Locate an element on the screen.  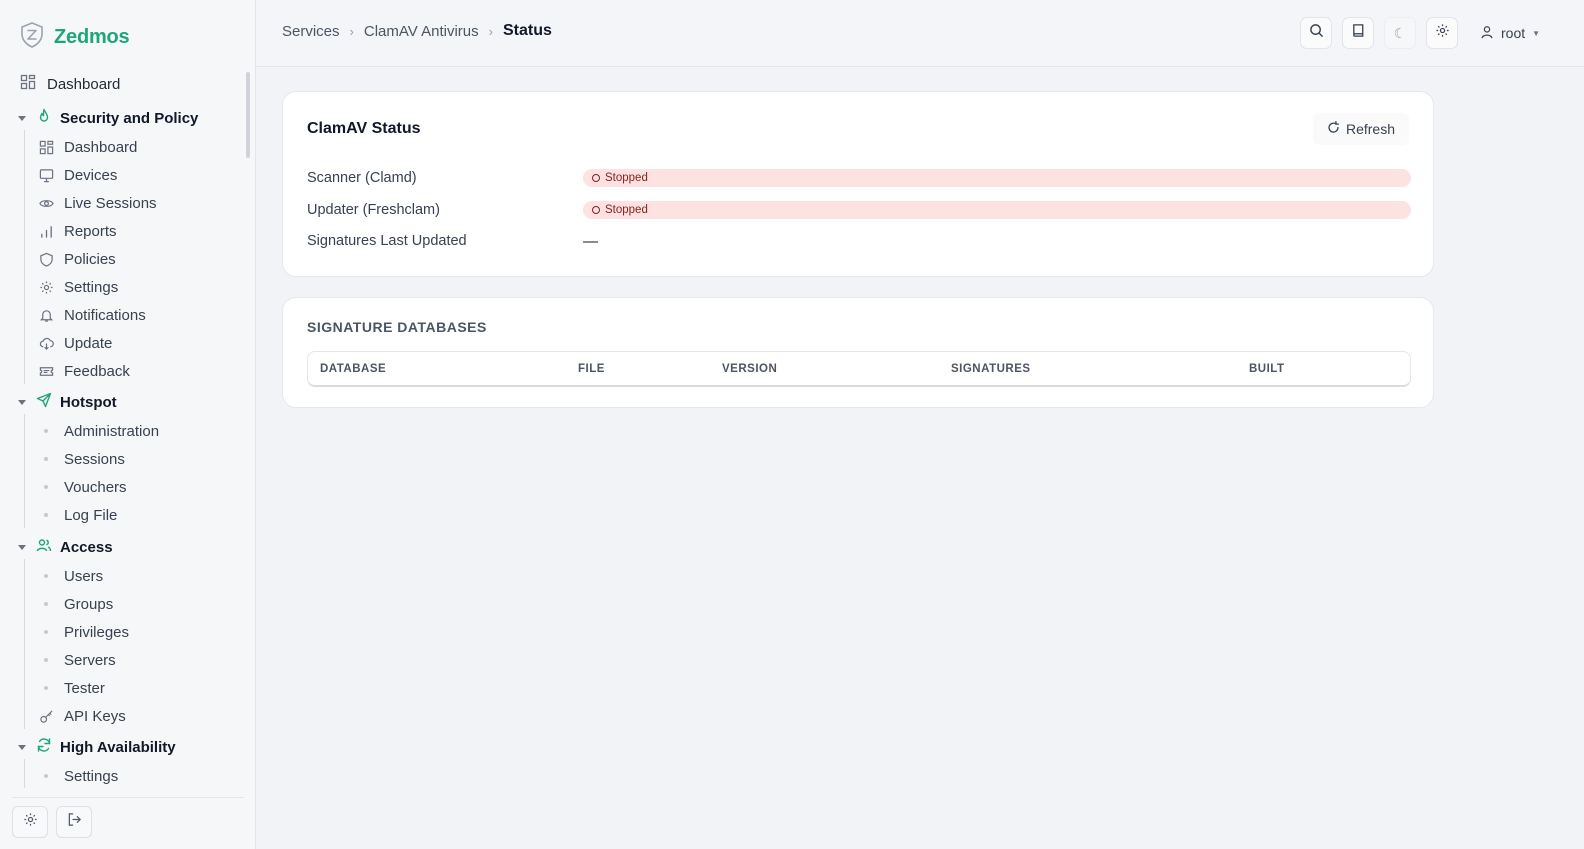
brand: Zedmos is located at coordinates (75, 36).